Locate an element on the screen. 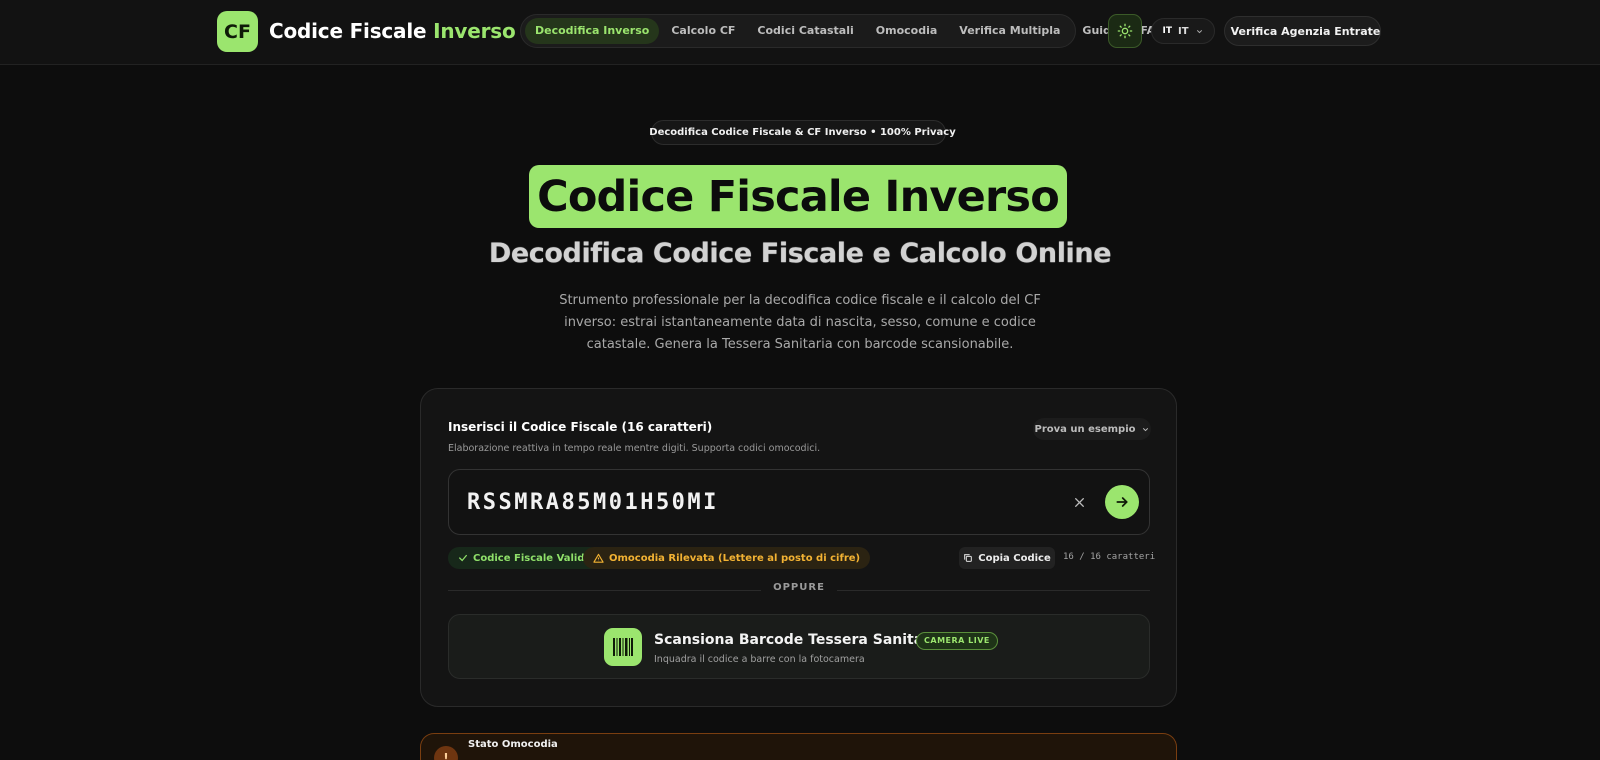 This screenshot has height=760, width=1600. nav-item-codici-catastali: Codici Catastali is located at coordinates (805, 31).